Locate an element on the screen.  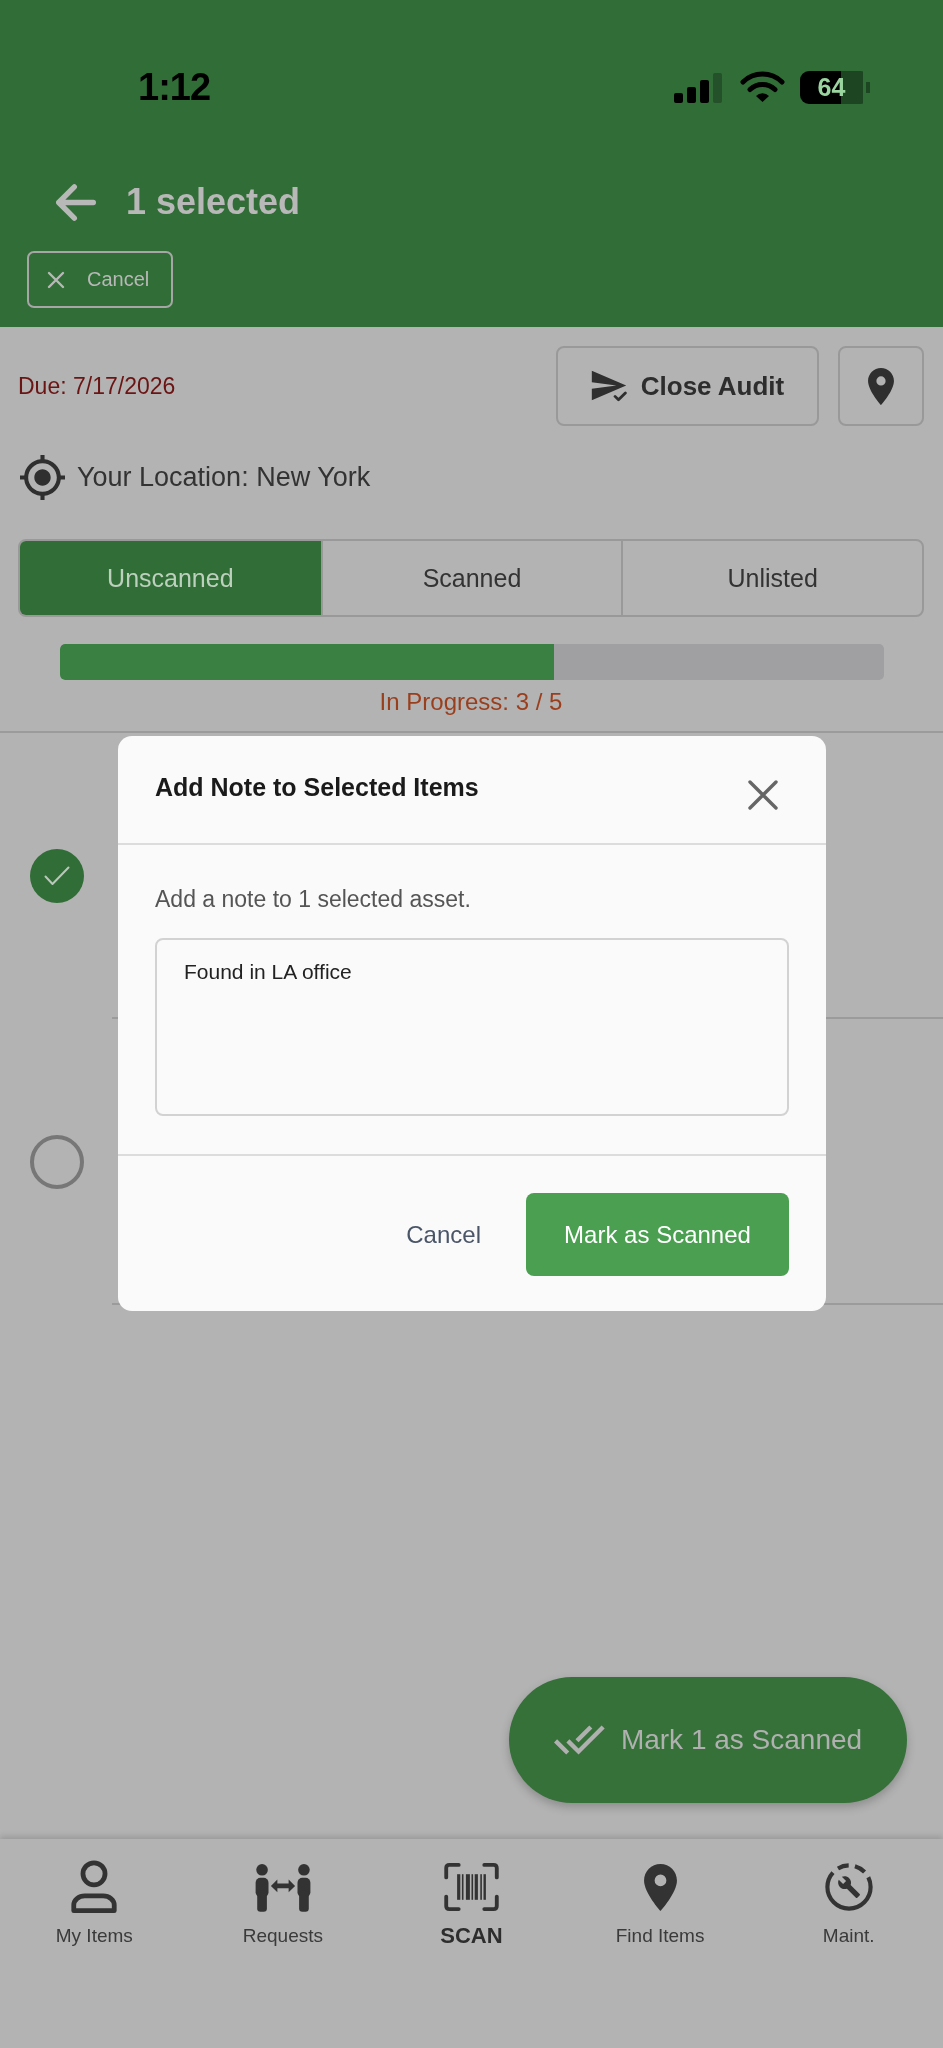
status-time: 1:12 is located at coordinates (174, 87).